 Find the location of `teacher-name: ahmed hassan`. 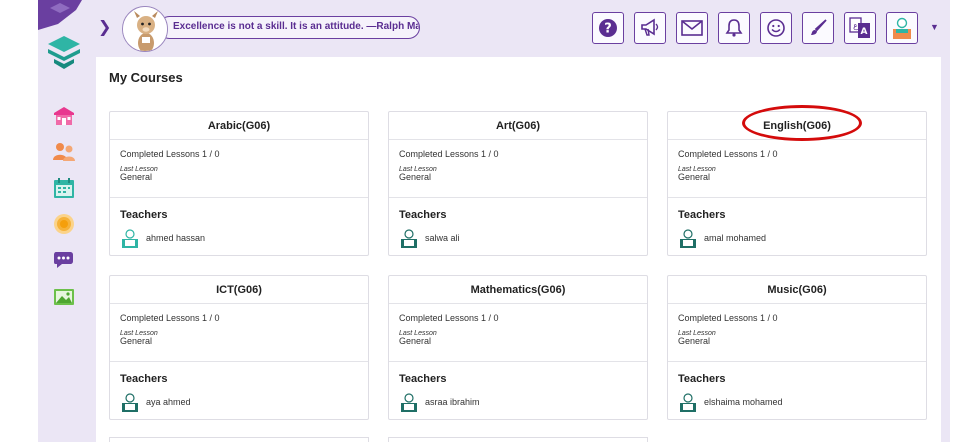

teacher-name: ahmed hassan is located at coordinates (176, 238).